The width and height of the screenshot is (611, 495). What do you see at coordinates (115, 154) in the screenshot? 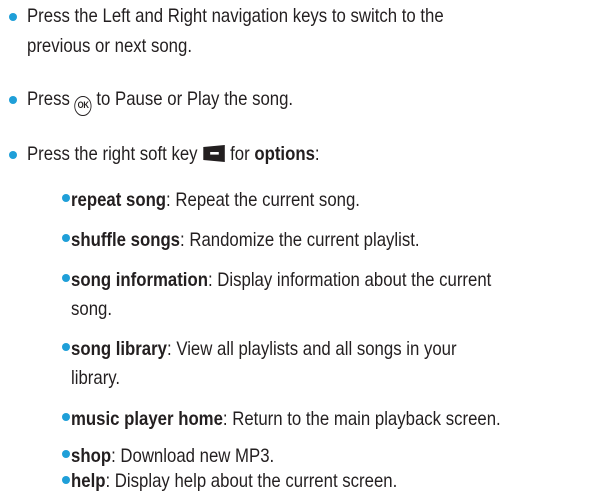
I see `instruction-text: Press the right soft key` at bounding box center [115, 154].